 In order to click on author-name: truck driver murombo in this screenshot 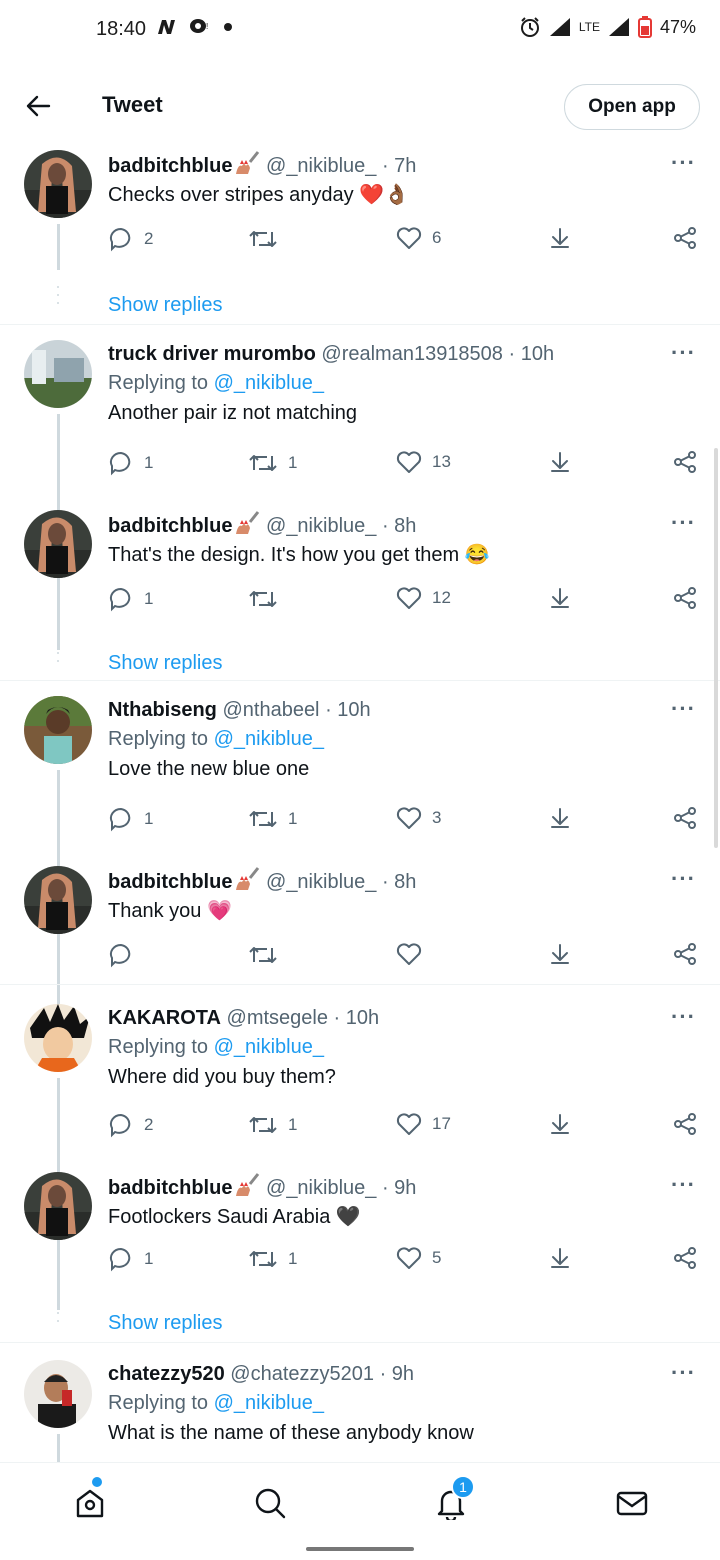, I will do `click(212, 354)`.